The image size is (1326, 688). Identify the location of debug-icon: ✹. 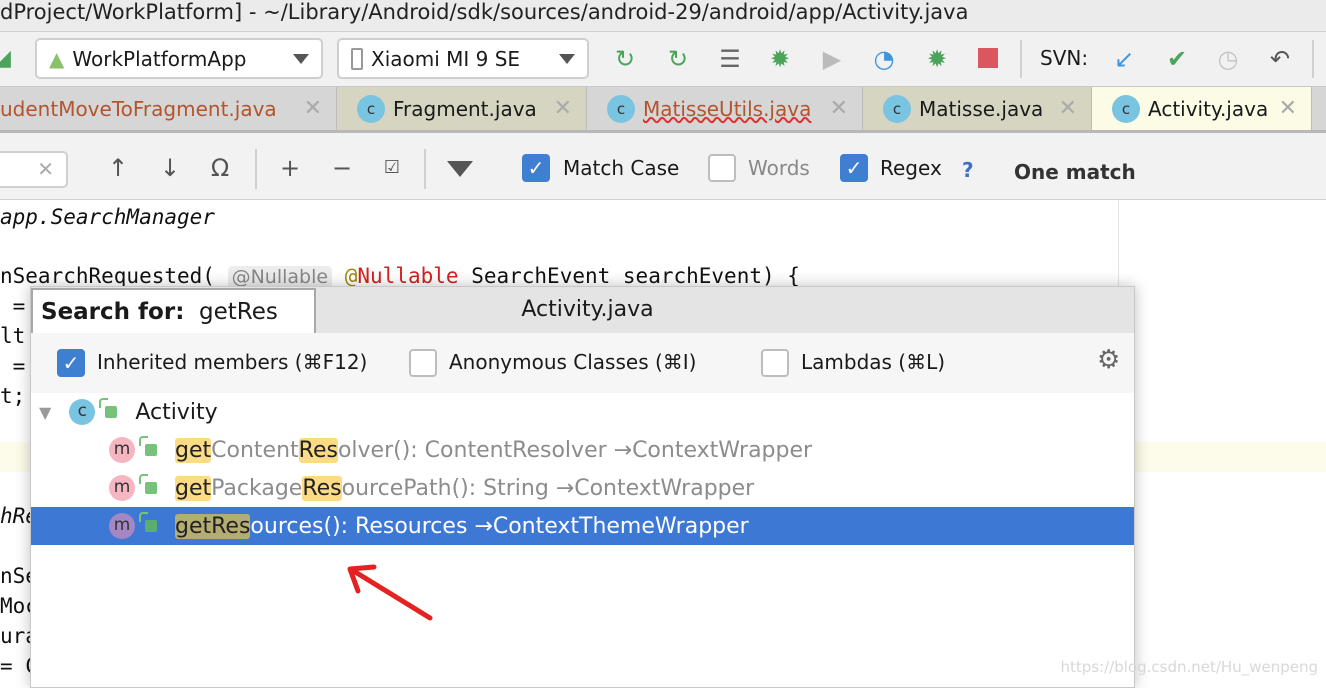
(780, 59).